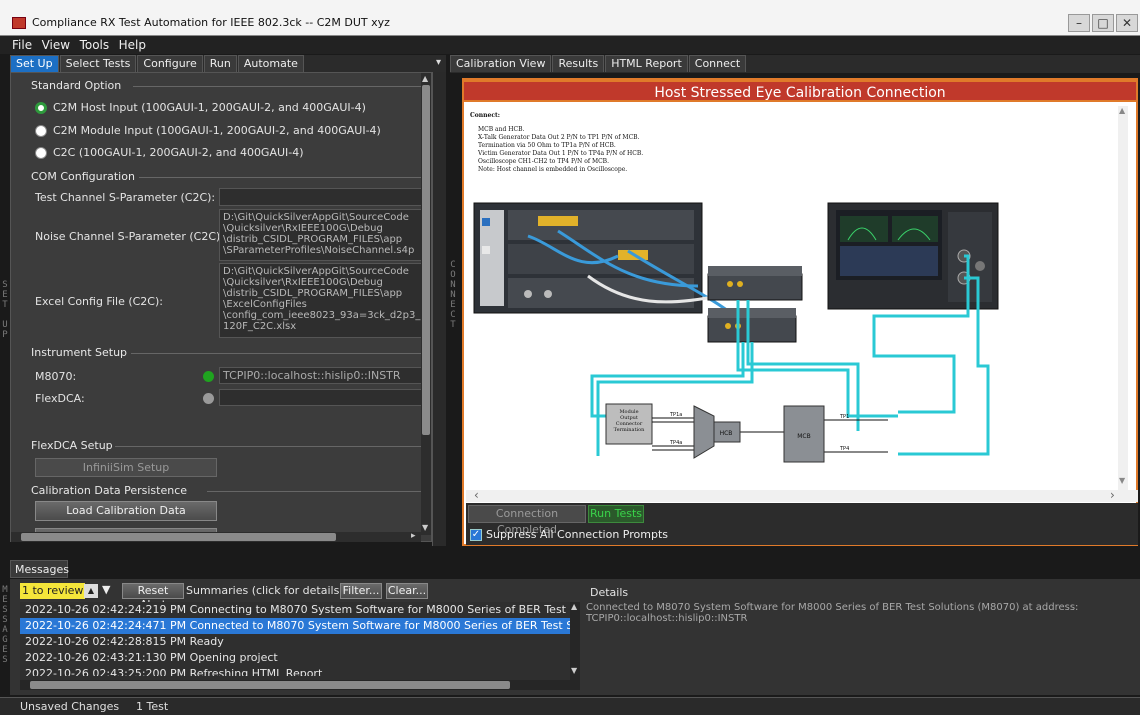 The height and width of the screenshot is (715, 1140). I want to click on menu-view: View, so click(56, 44).